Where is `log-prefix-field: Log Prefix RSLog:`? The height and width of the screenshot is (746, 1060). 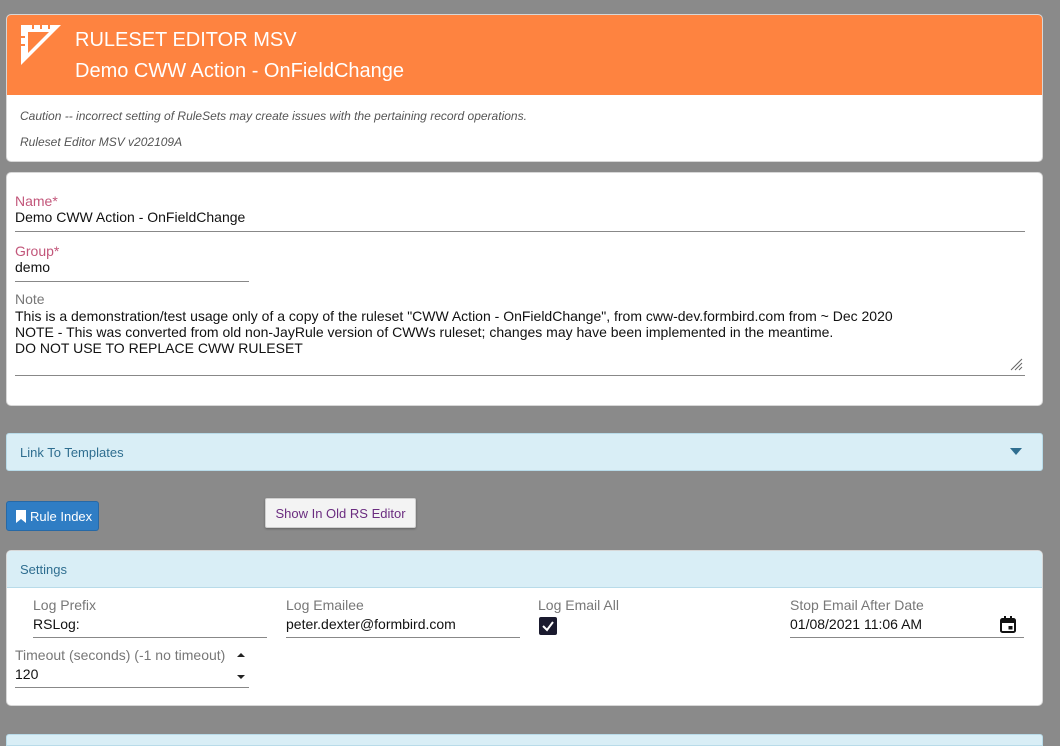 log-prefix-field: Log Prefix RSLog: is located at coordinates (150, 617).